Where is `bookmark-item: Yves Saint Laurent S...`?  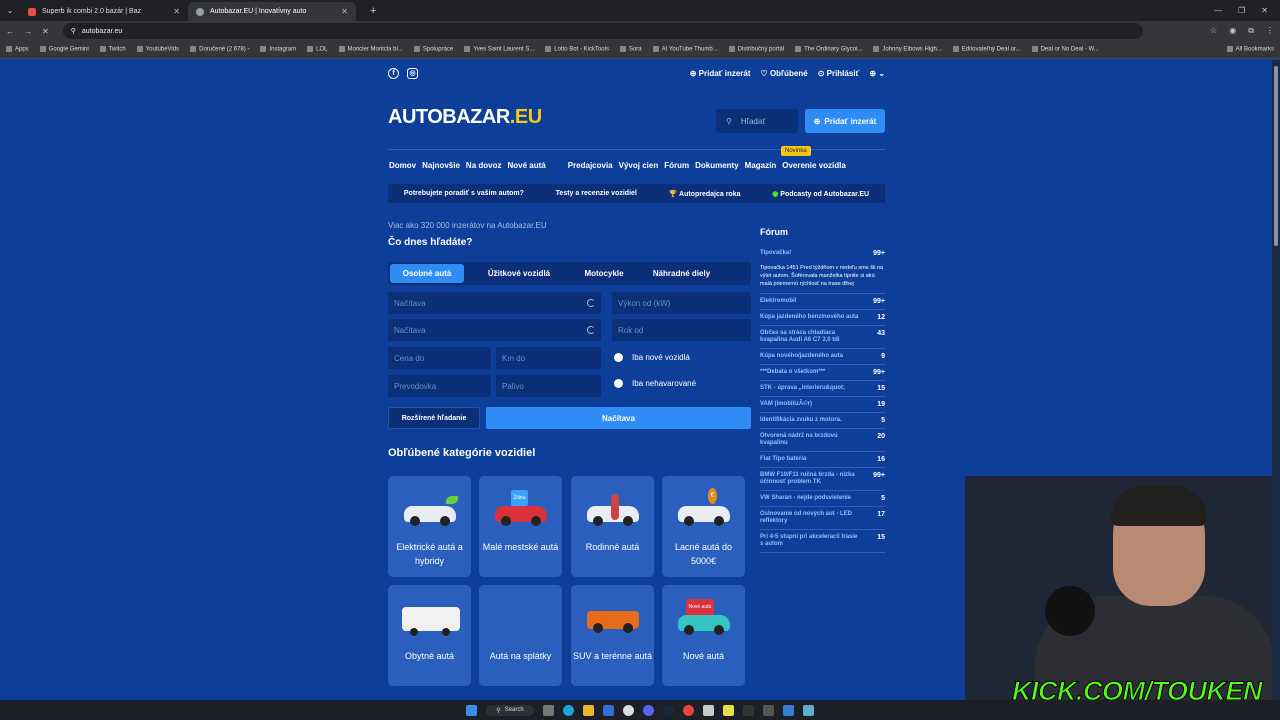 bookmark-item: Yves Saint Laurent S... is located at coordinates (499, 49).